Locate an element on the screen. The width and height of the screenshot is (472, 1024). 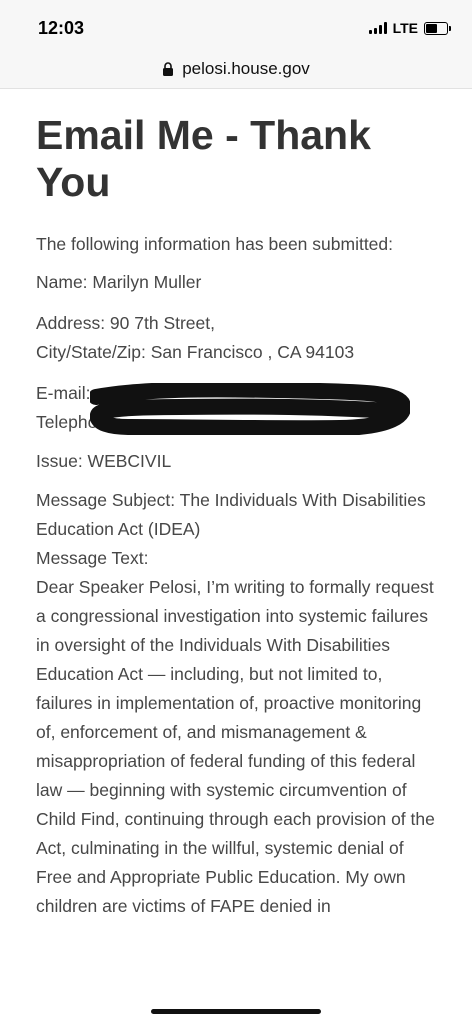
signal-icon is located at coordinates (377, 28).